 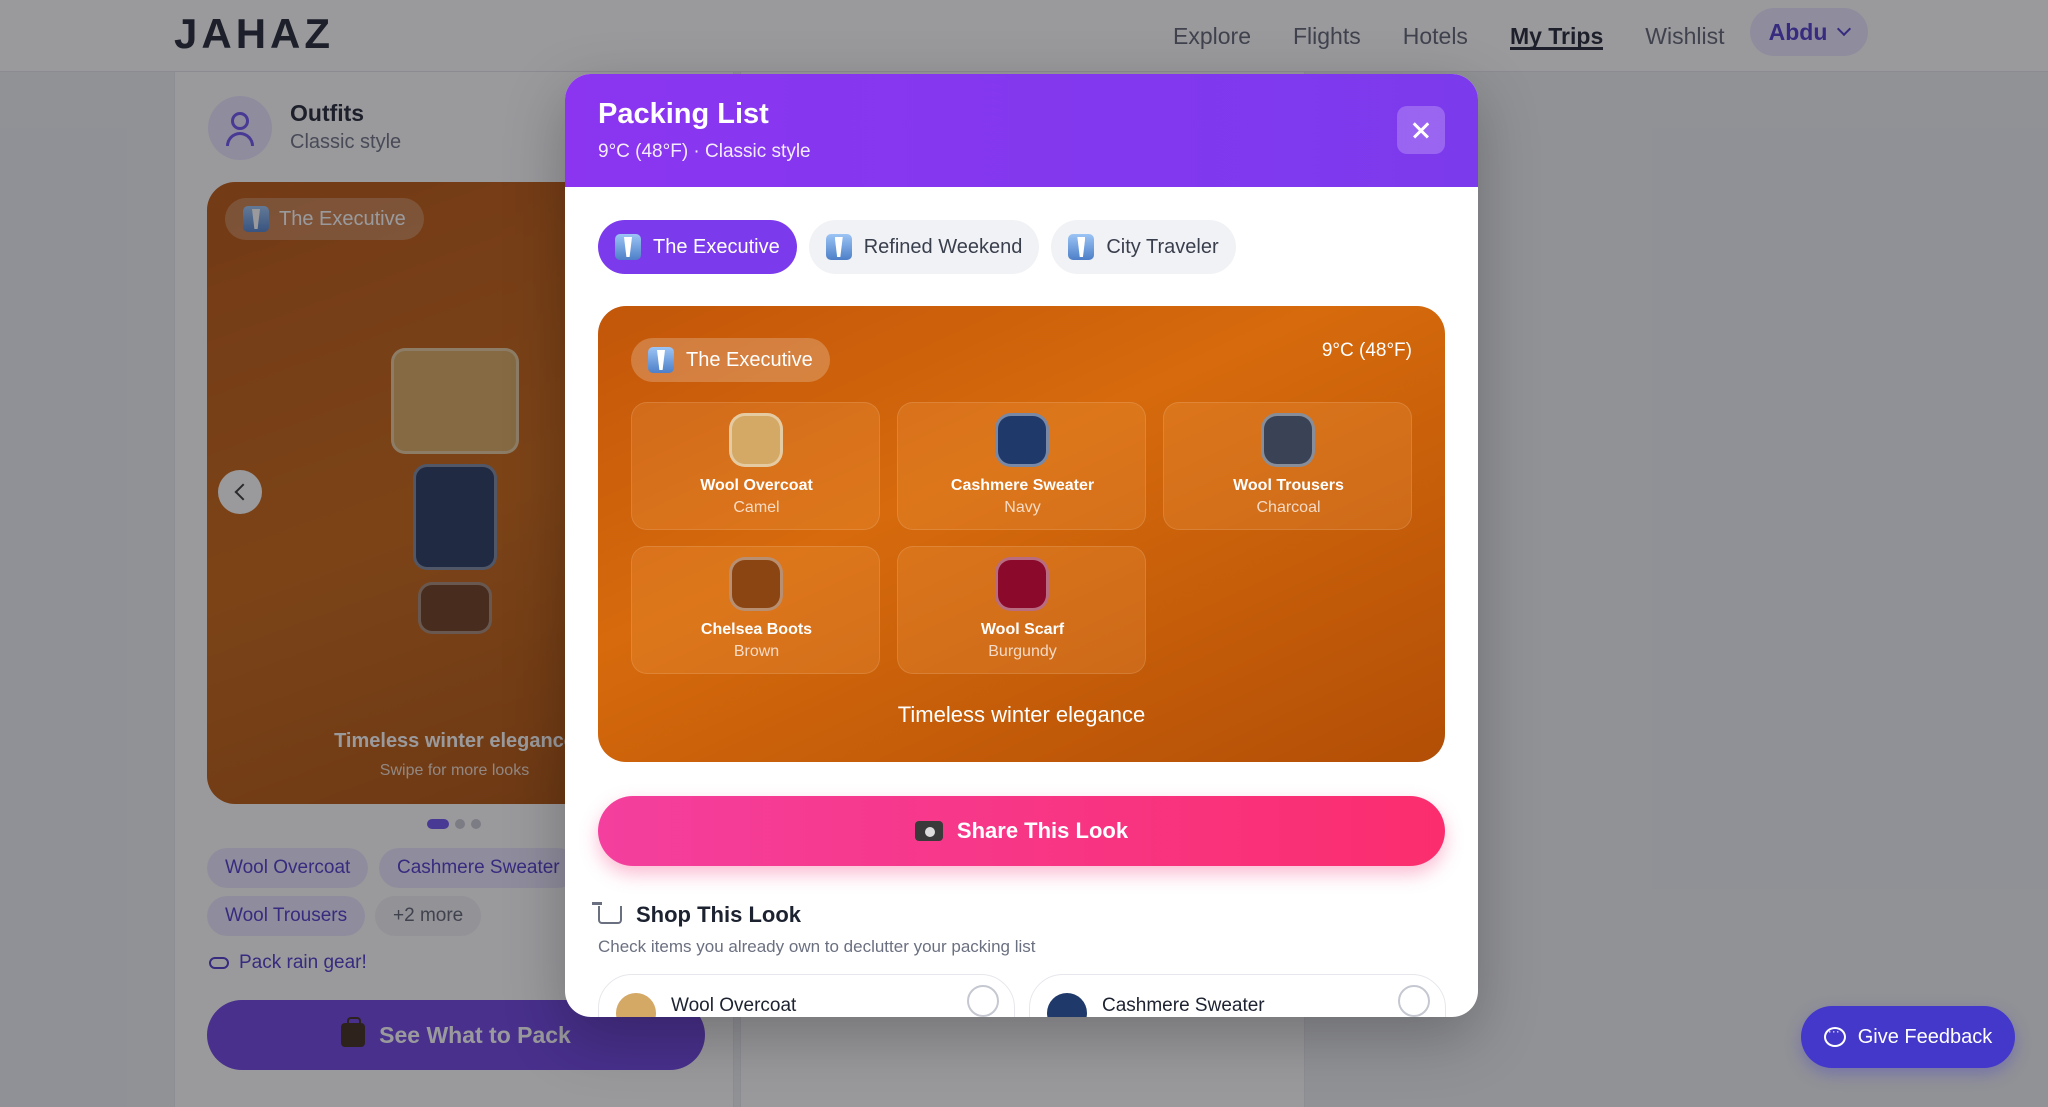 I want to click on item-name: Wool Trousers, so click(x=1288, y=485).